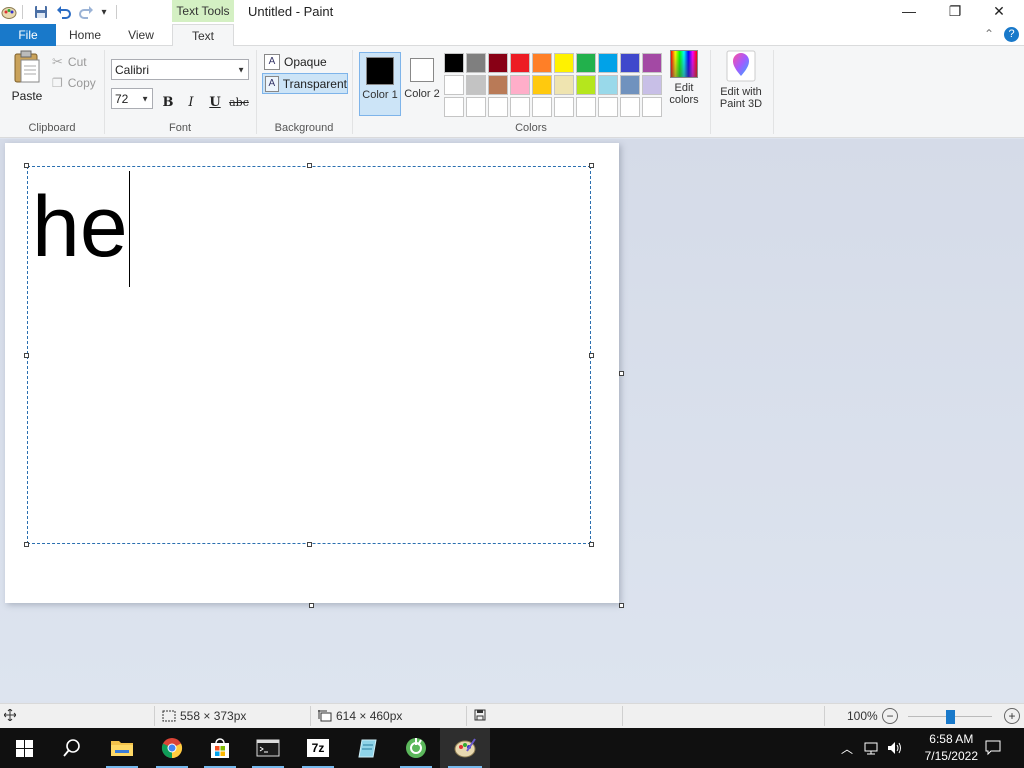 This screenshot has height=768, width=1024. What do you see at coordinates (989, 34) in the screenshot?
I see `collapse-ribbon-icon: ⌃` at bounding box center [989, 34].